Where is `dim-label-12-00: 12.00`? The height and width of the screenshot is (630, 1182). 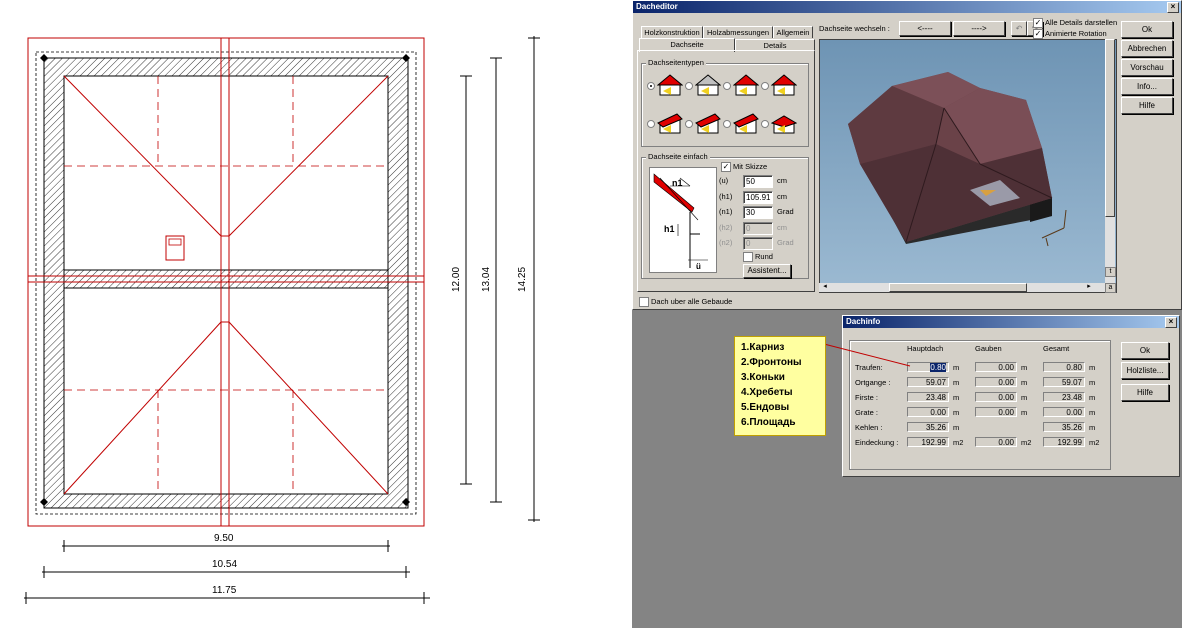
dim-label-12-00: 12.00 is located at coordinates (457, 279).